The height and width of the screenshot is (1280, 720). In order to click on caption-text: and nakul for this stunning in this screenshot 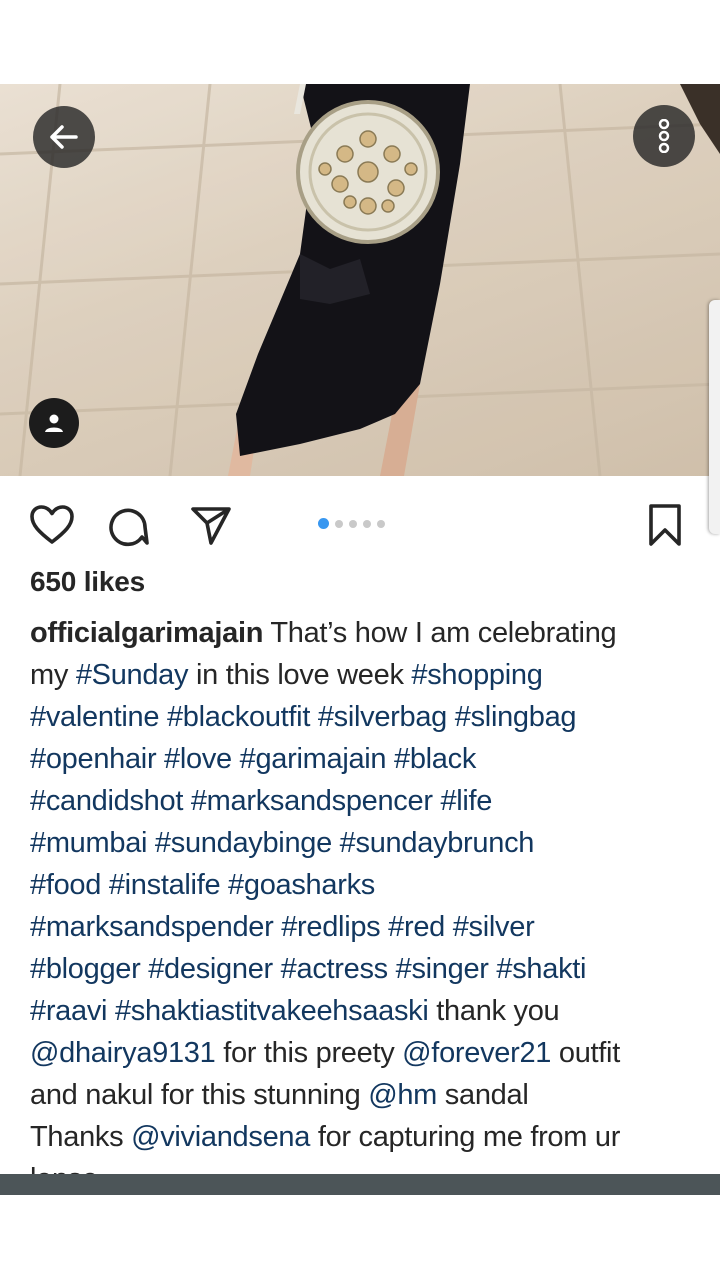, I will do `click(199, 1095)`.